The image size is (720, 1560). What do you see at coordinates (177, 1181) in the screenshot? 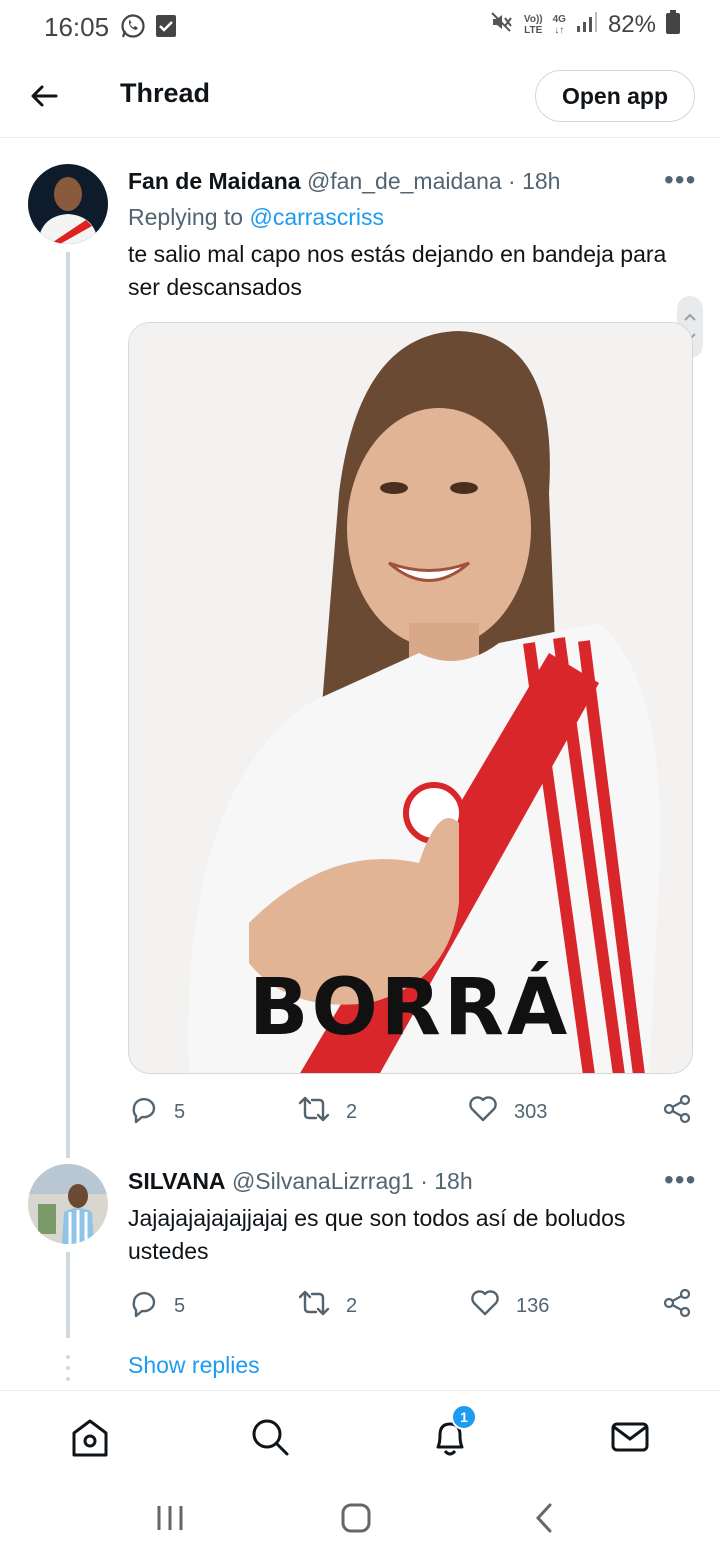
I see `display-name: SILVANA` at bounding box center [177, 1181].